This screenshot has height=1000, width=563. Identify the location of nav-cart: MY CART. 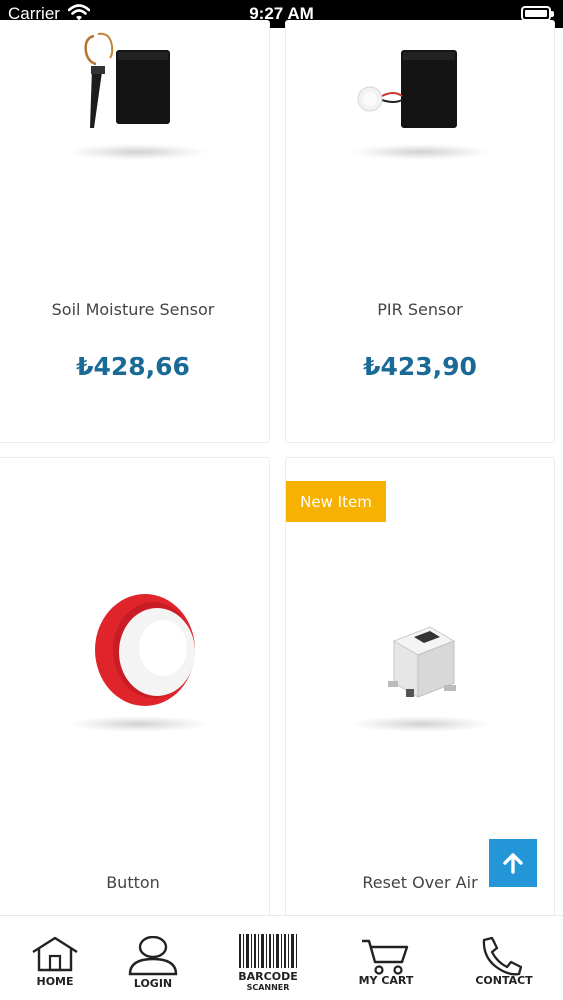
(386, 958).